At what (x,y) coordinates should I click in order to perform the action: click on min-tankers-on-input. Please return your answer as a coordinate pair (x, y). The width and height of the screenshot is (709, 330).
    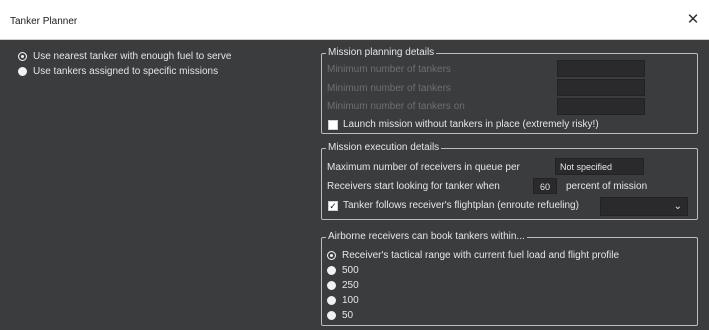
    Looking at the image, I should click on (601, 106).